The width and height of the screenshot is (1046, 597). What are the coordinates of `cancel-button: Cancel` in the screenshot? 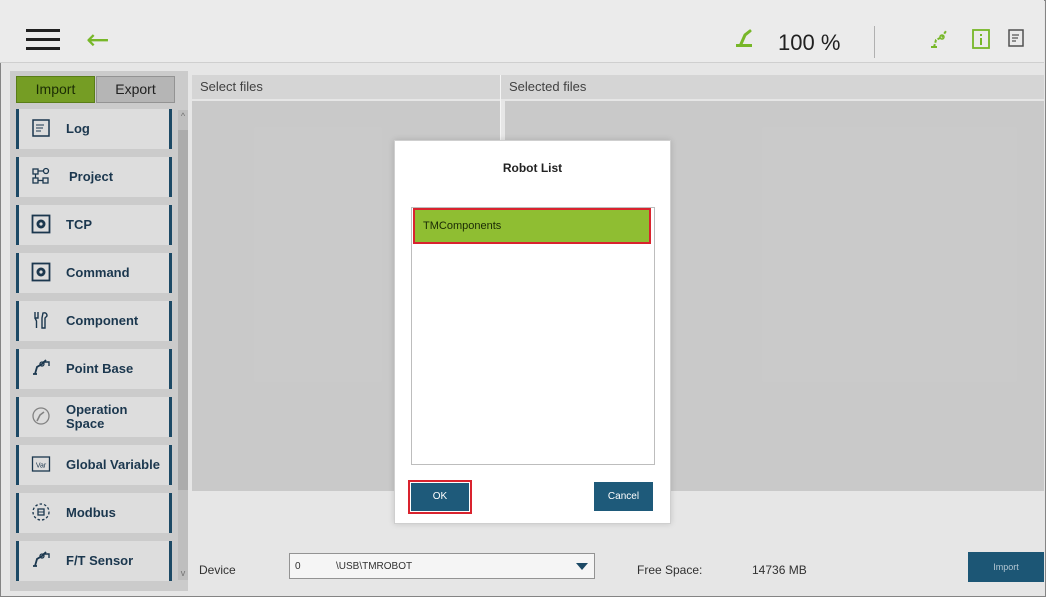 It's located at (623, 496).